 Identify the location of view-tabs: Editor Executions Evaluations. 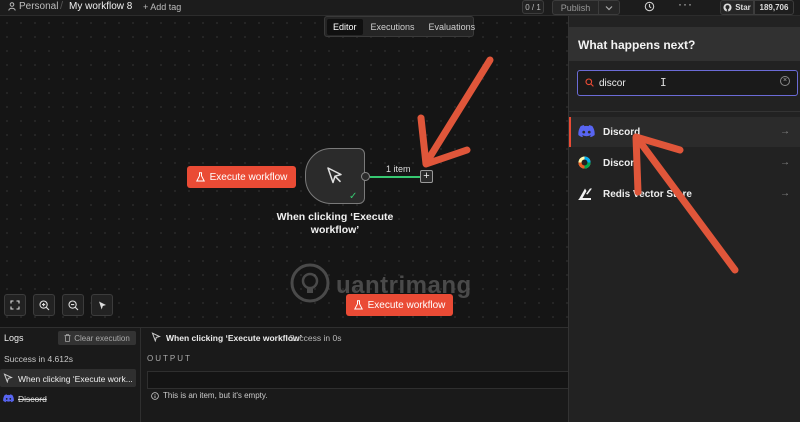
(399, 26).